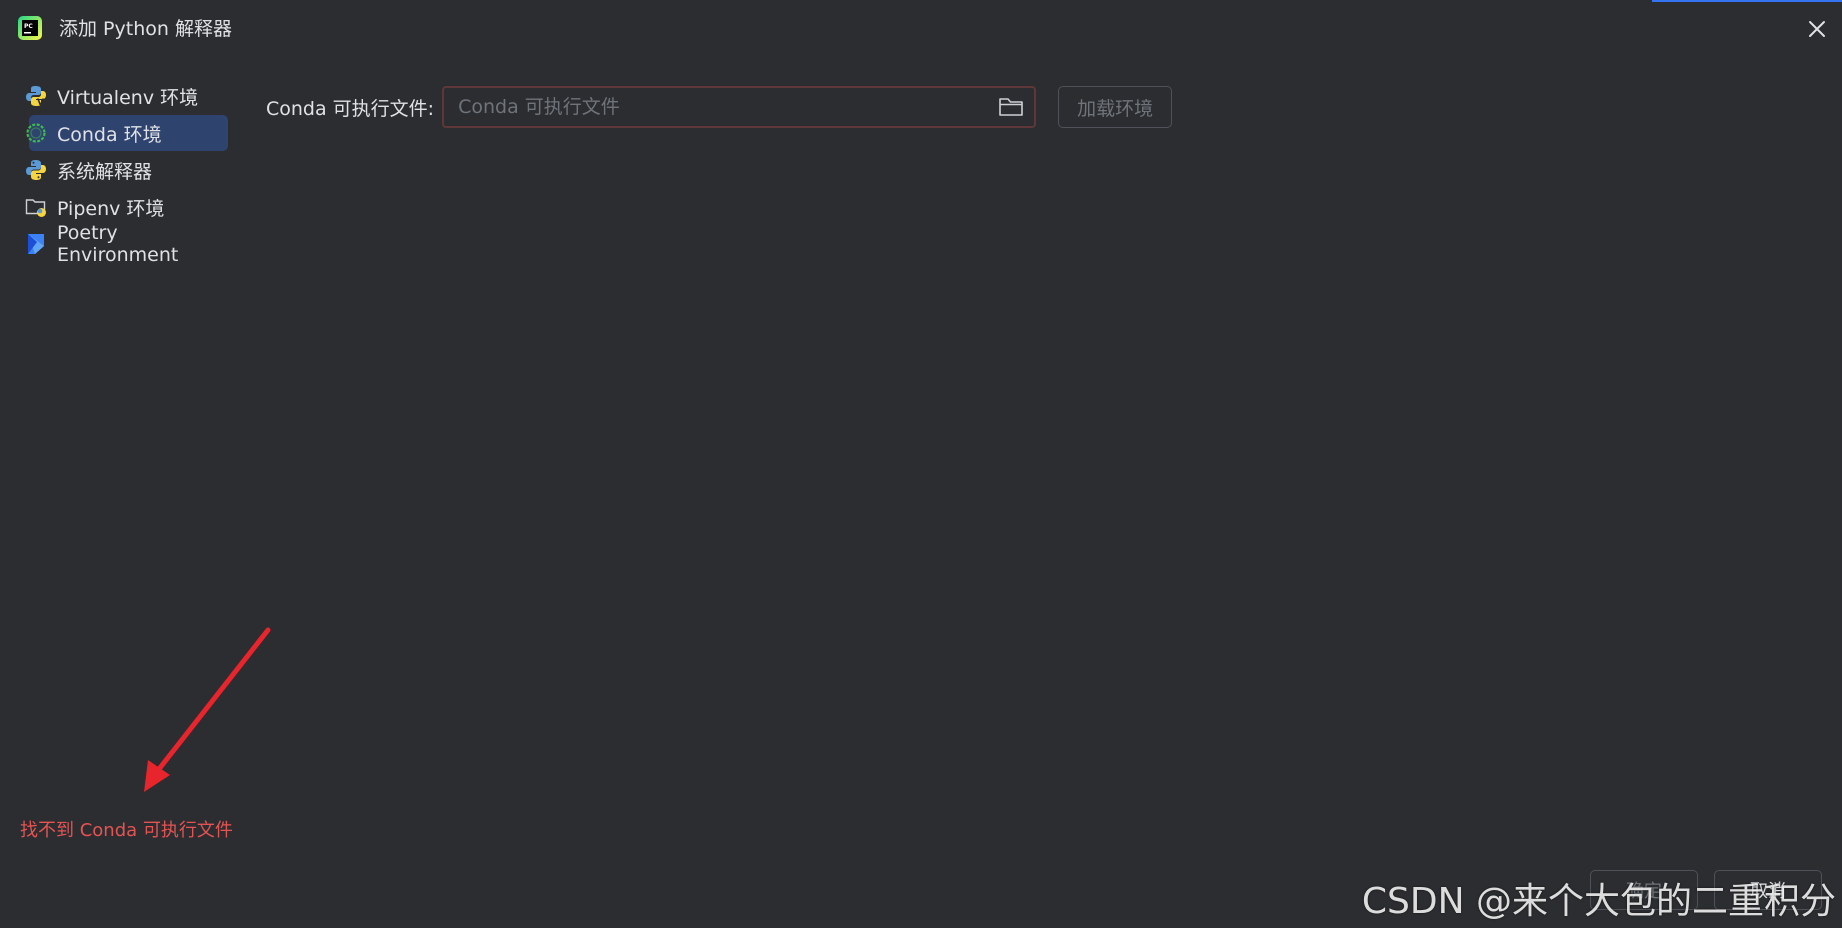 Image resolution: width=1842 pixels, height=928 pixels. What do you see at coordinates (111, 208) in the screenshot?
I see `sidebar-item-label: Pipenv 环境` at bounding box center [111, 208].